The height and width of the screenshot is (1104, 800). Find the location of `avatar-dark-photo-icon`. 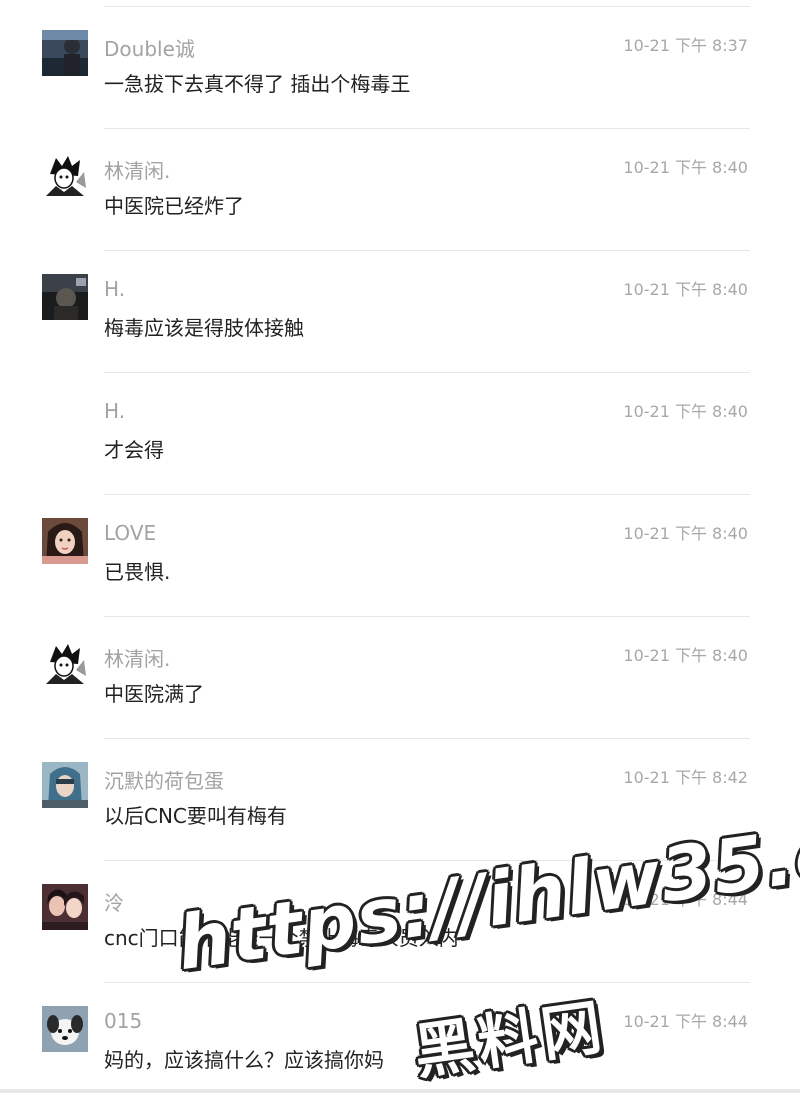

avatar-dark-photo-icon is located at coordinates (65, 297).